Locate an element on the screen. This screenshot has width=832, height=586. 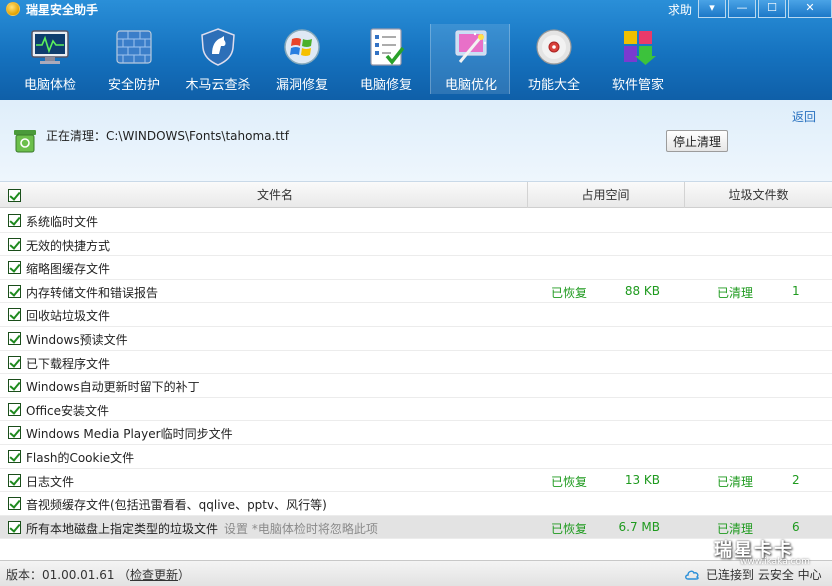
check-update: （检查更新） is located at coordinates (154, 574).